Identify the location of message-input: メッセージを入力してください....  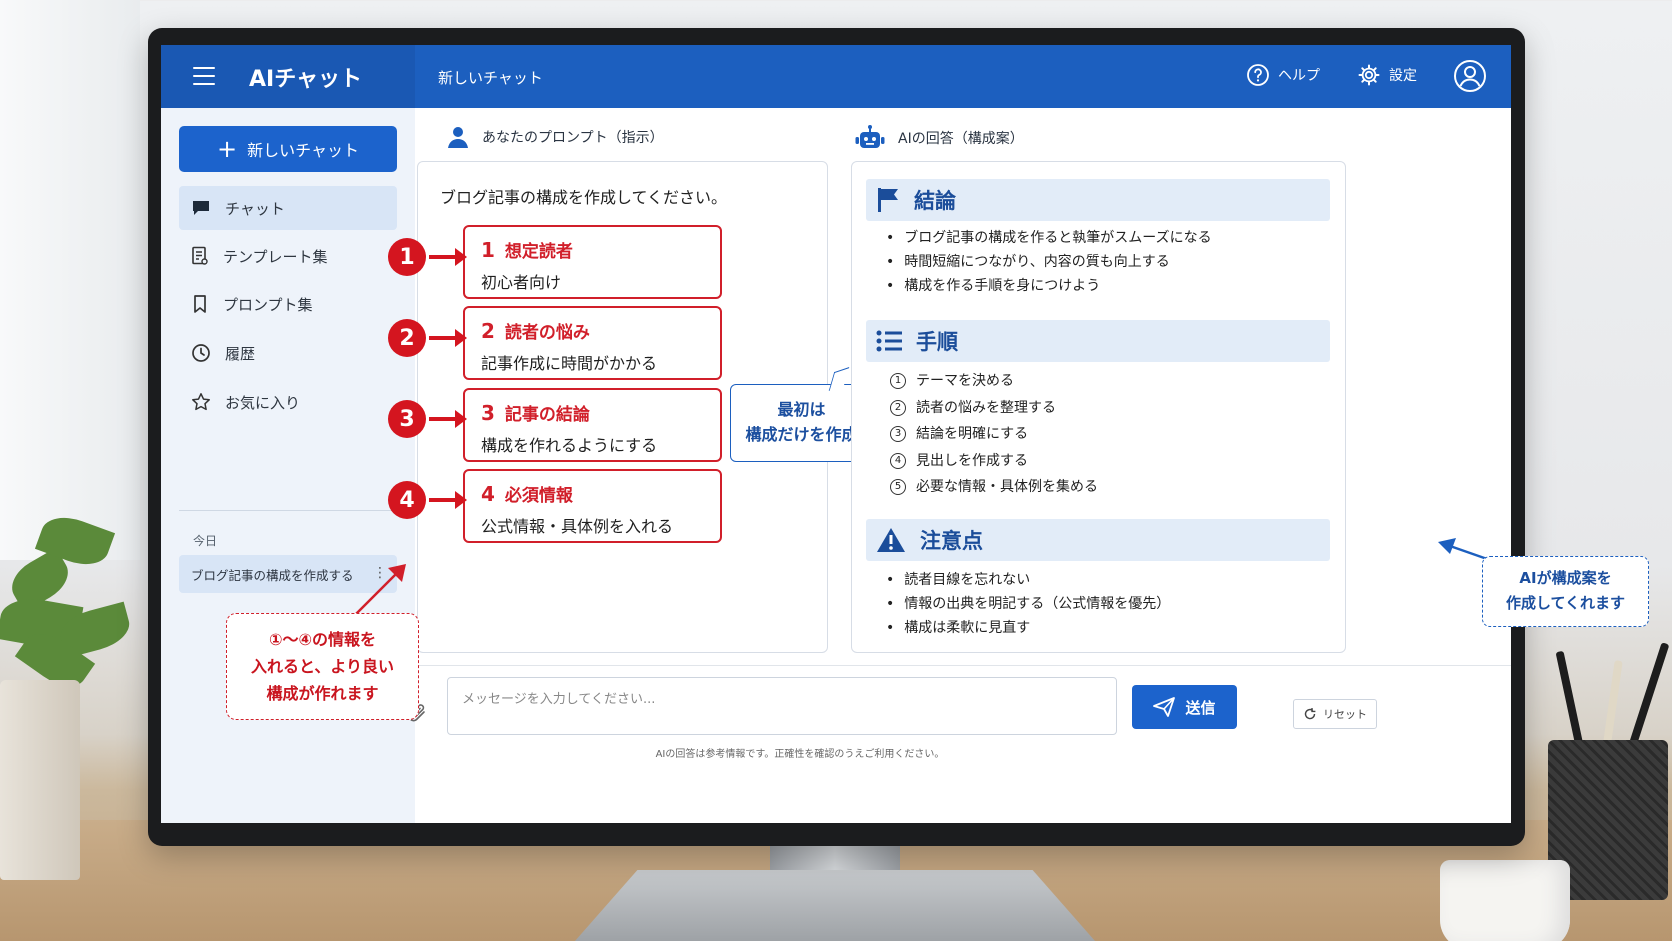
(782, 706).